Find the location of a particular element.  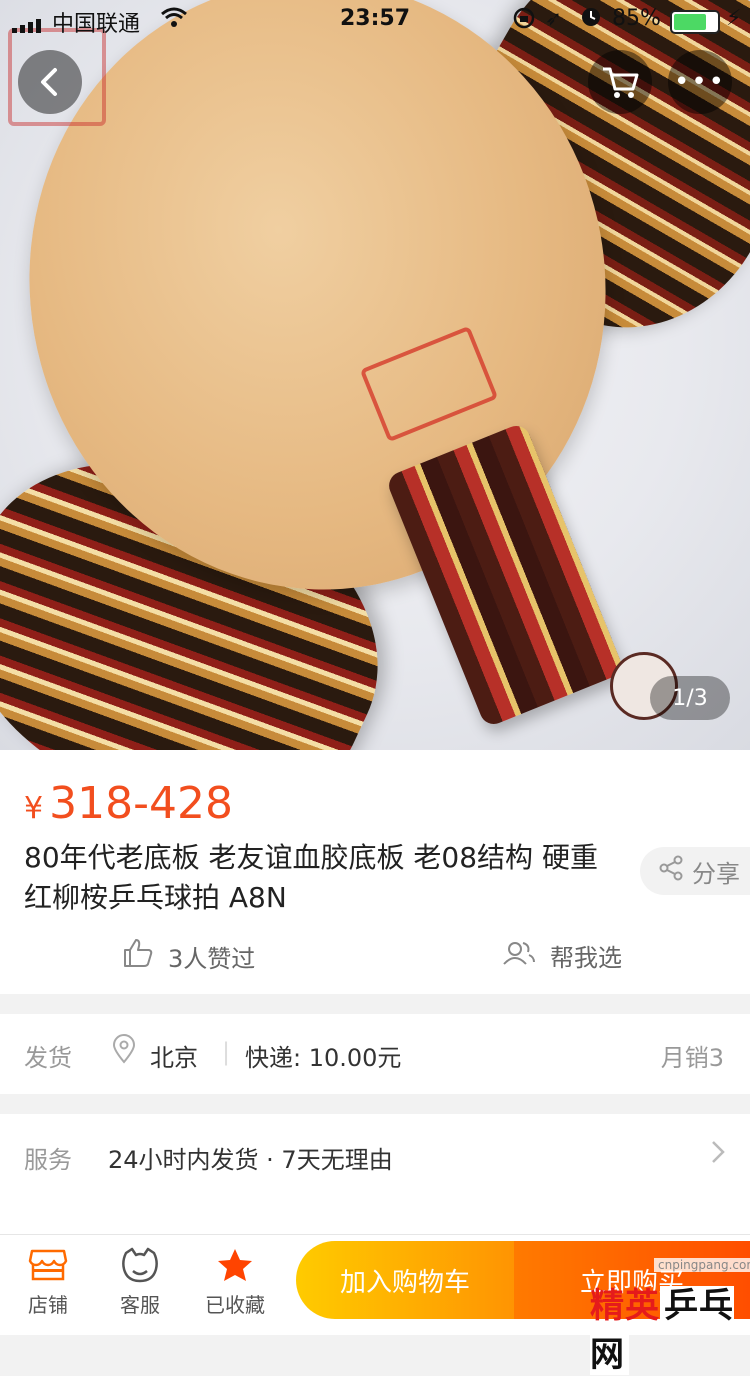

site-watermark: cnpingpang.com 精英 乒乓网 is located at coordinates (655, 1309).